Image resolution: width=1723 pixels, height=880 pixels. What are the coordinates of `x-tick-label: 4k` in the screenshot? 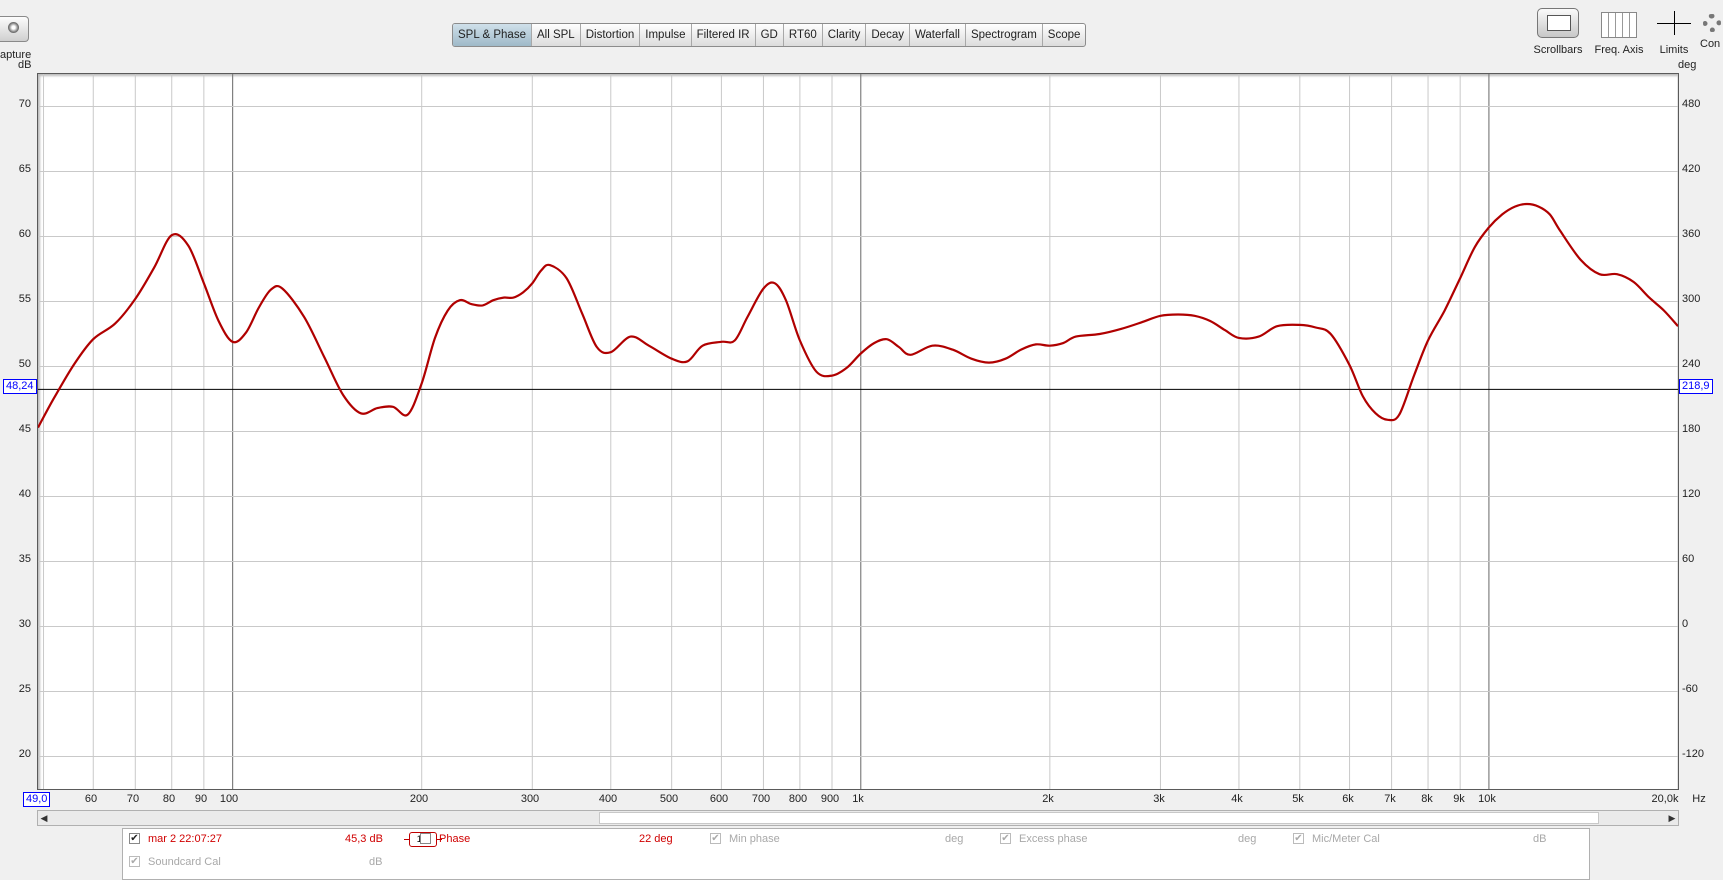 It's located at (1237, 799).